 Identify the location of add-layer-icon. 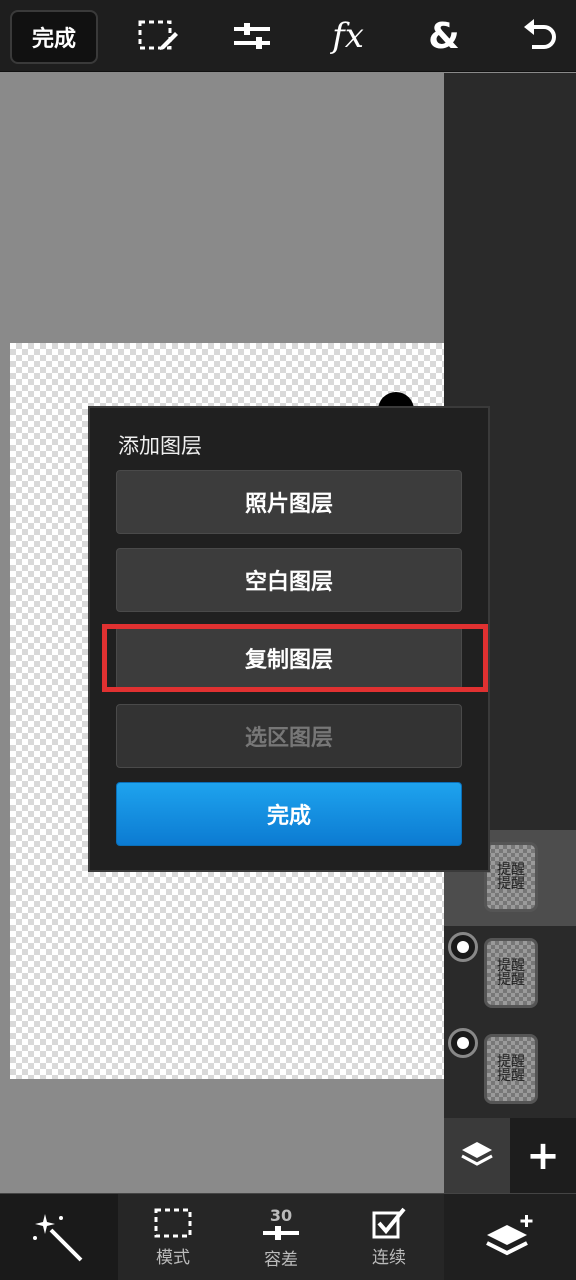
(509, 1234).